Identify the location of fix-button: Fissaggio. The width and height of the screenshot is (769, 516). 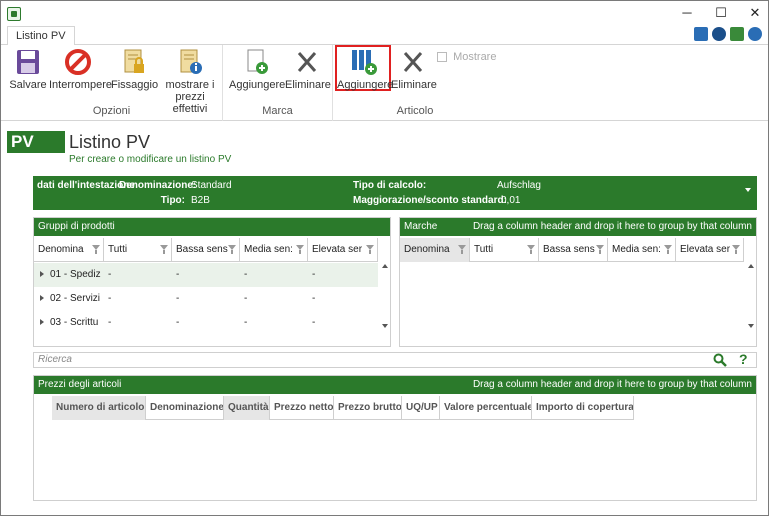
(134, 69).